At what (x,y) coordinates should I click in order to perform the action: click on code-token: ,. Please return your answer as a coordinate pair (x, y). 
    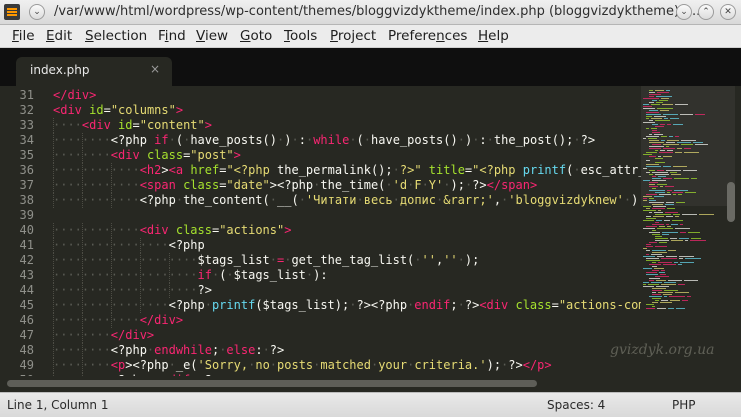
    Looking at the image, I should click on (497, 200).